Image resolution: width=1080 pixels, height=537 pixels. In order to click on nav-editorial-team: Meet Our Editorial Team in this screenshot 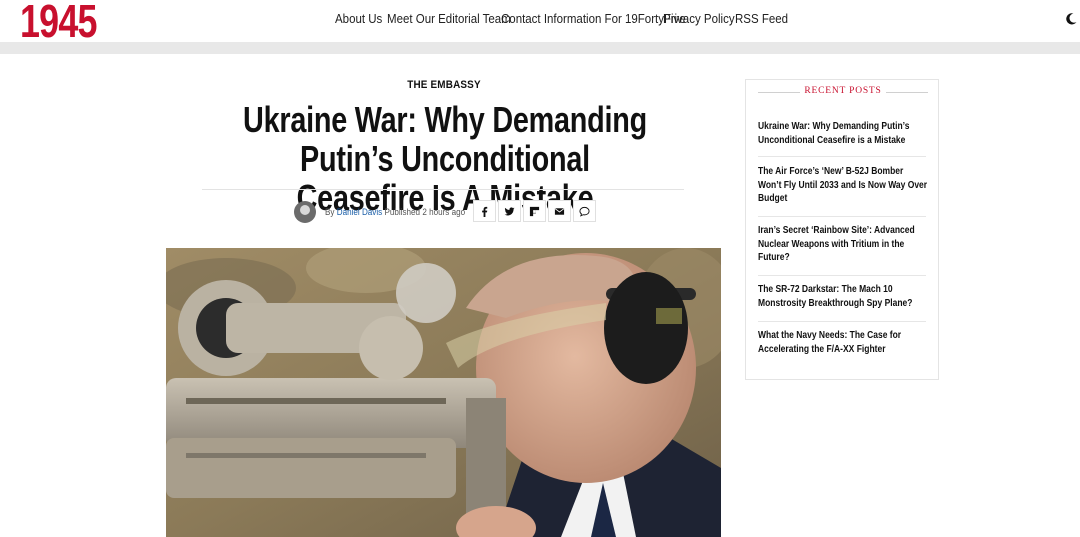, I will do `click(449, 19)`.